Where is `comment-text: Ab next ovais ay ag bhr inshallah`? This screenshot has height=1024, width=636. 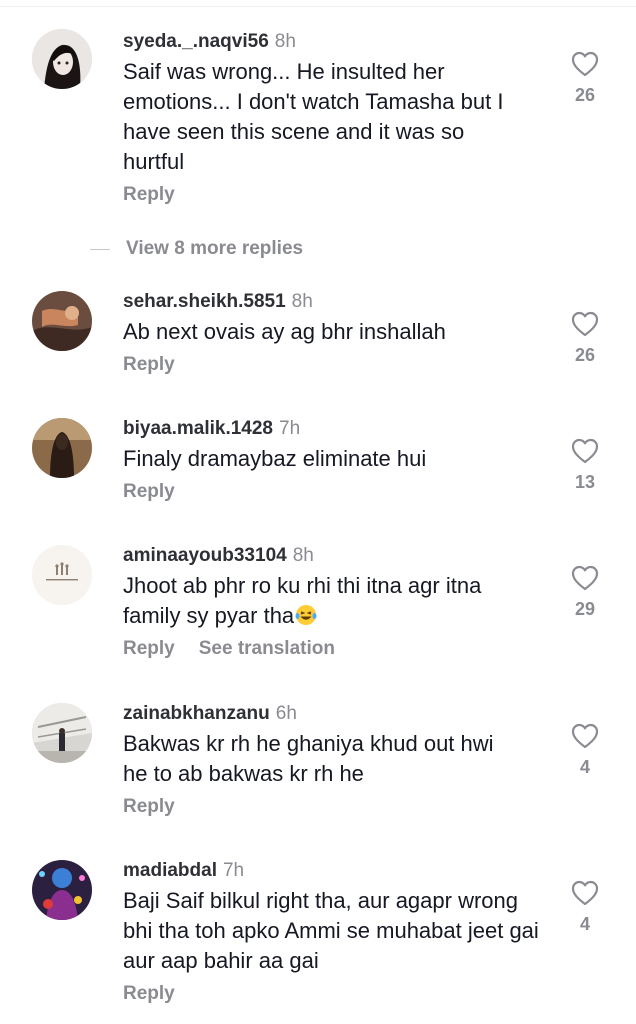 comment-text: Ab next ovais ay ag bhr inshallah is located at coordinates (284, 331).